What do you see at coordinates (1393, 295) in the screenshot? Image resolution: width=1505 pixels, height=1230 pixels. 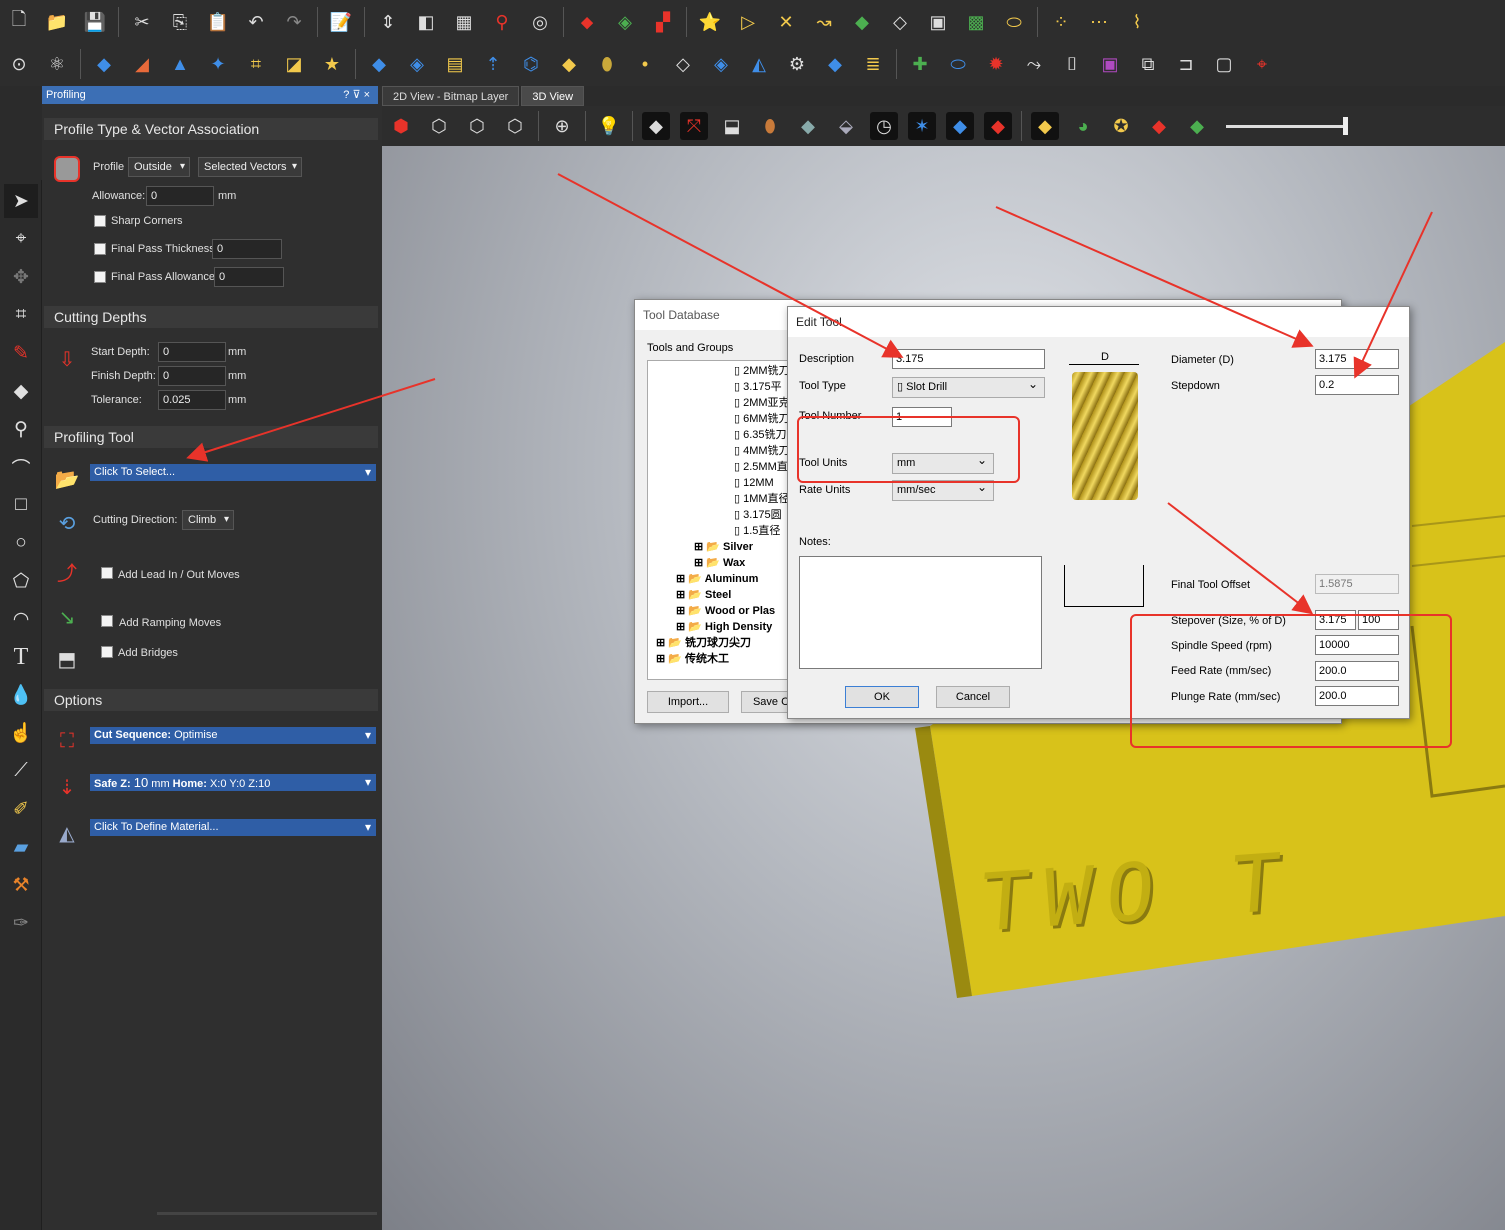 I see `arrow-to-stepdown` at bounding box center [1393, 295].